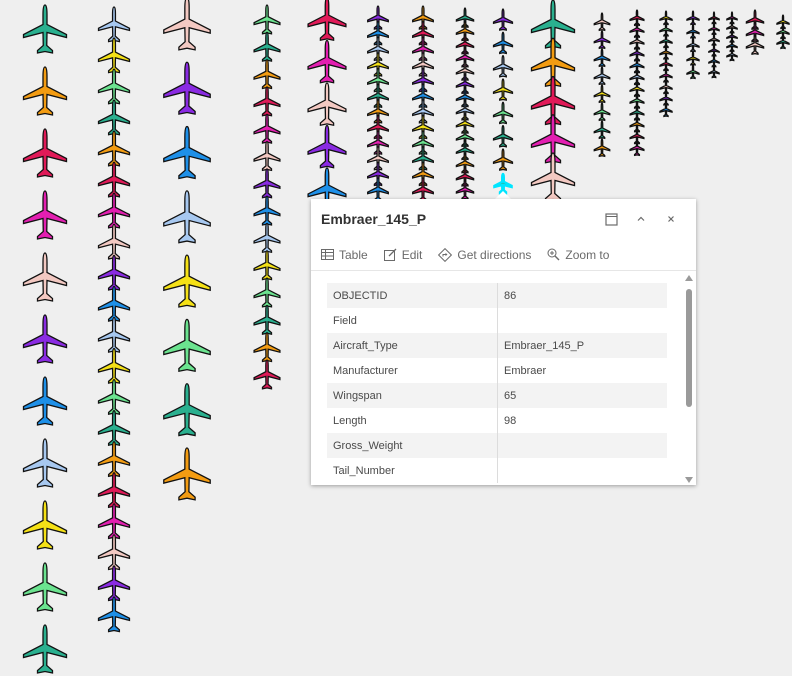 The image size is (792, 676). Describe the element at coordinates (641, 219) in the screenshot. I see `collapse-button` at that location.